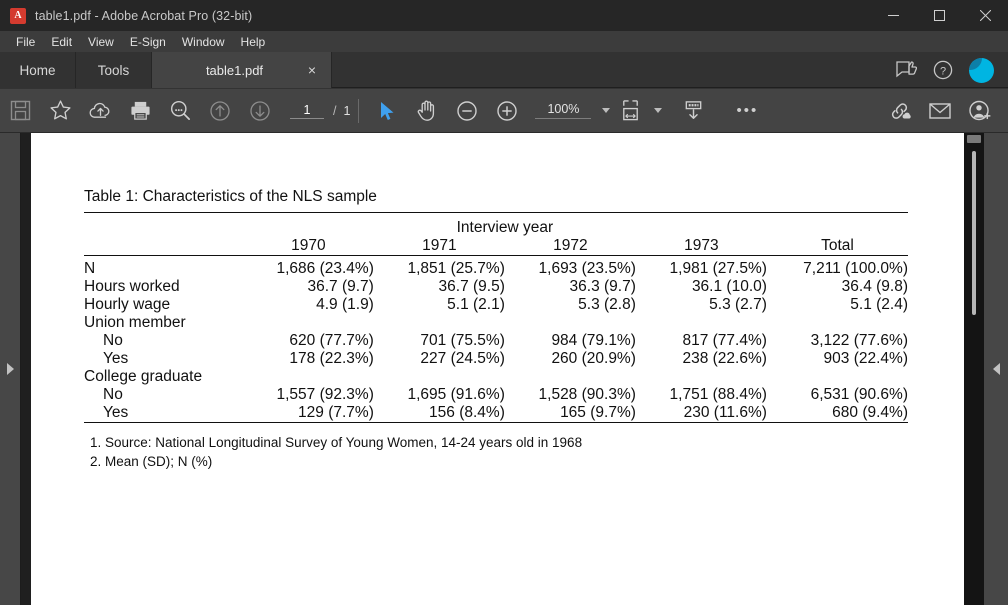 This screenshot has height=605, width=1008. Describe the element at coordinates (116, 358) in the screenshot. I see `row-label: Yes` at that location.